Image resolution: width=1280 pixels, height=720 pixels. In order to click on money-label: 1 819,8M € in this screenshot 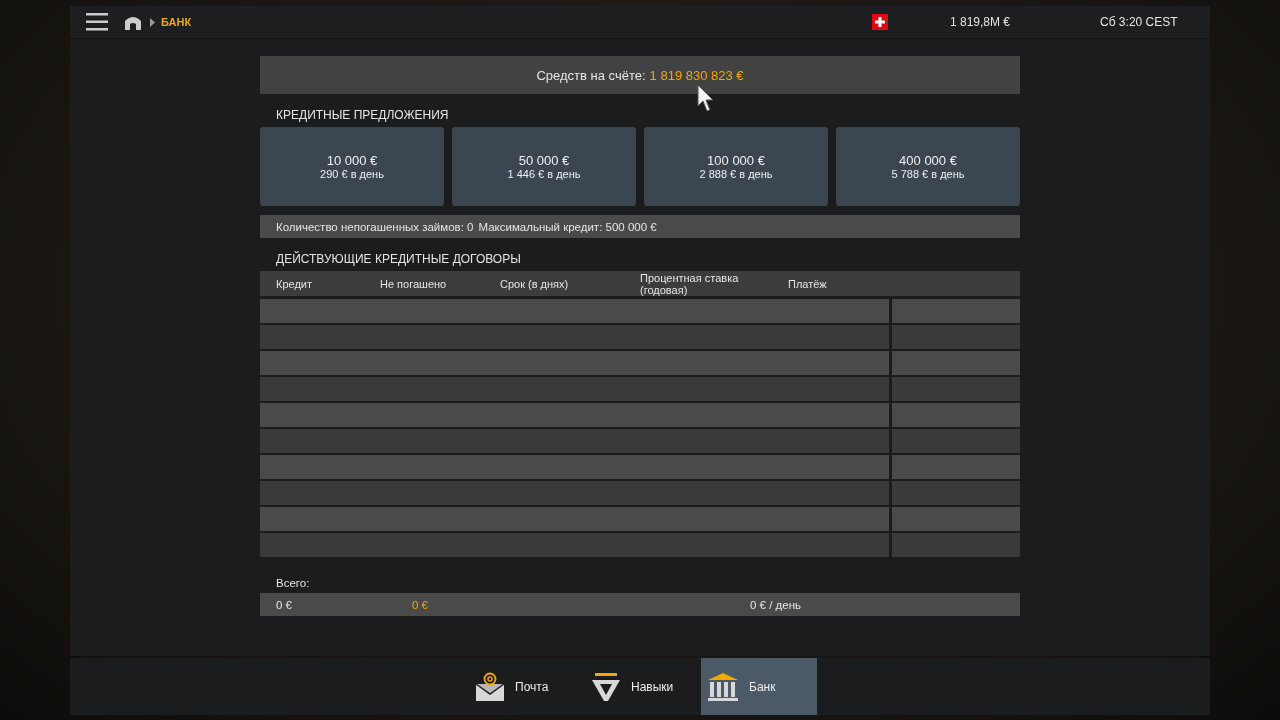, I will do `click(981, 22)`.